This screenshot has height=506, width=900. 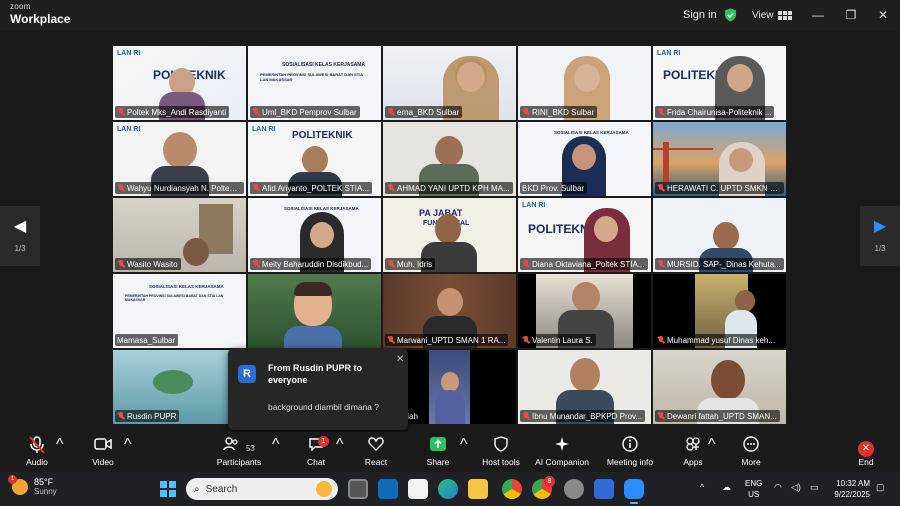 I want to click on meeting-info-button: Meeting info, so click(x=630, y=451).